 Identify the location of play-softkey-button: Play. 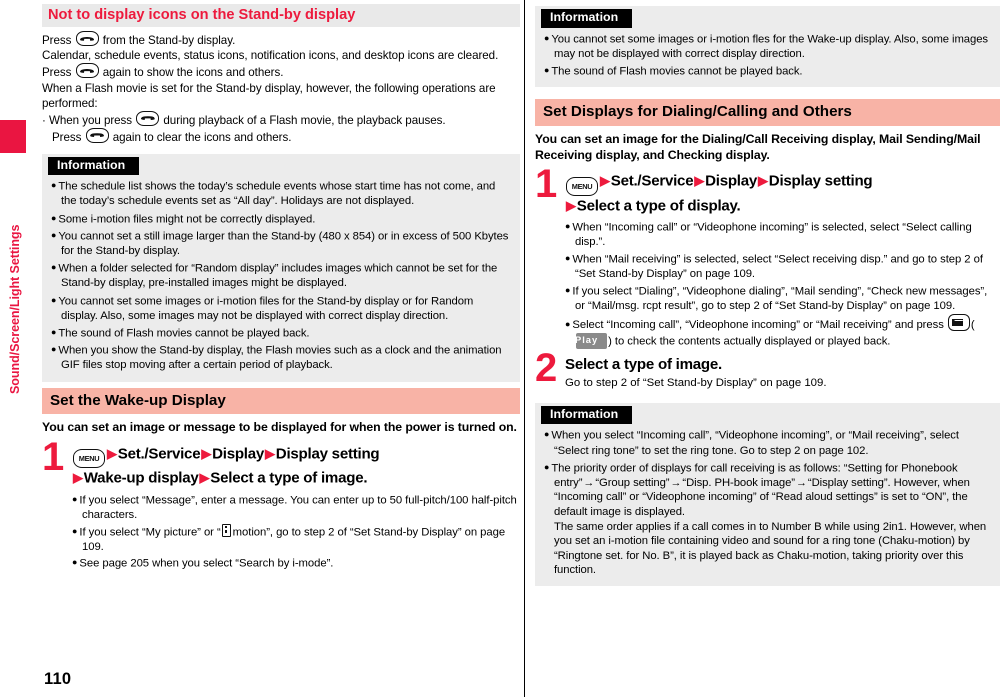
(591, 340).